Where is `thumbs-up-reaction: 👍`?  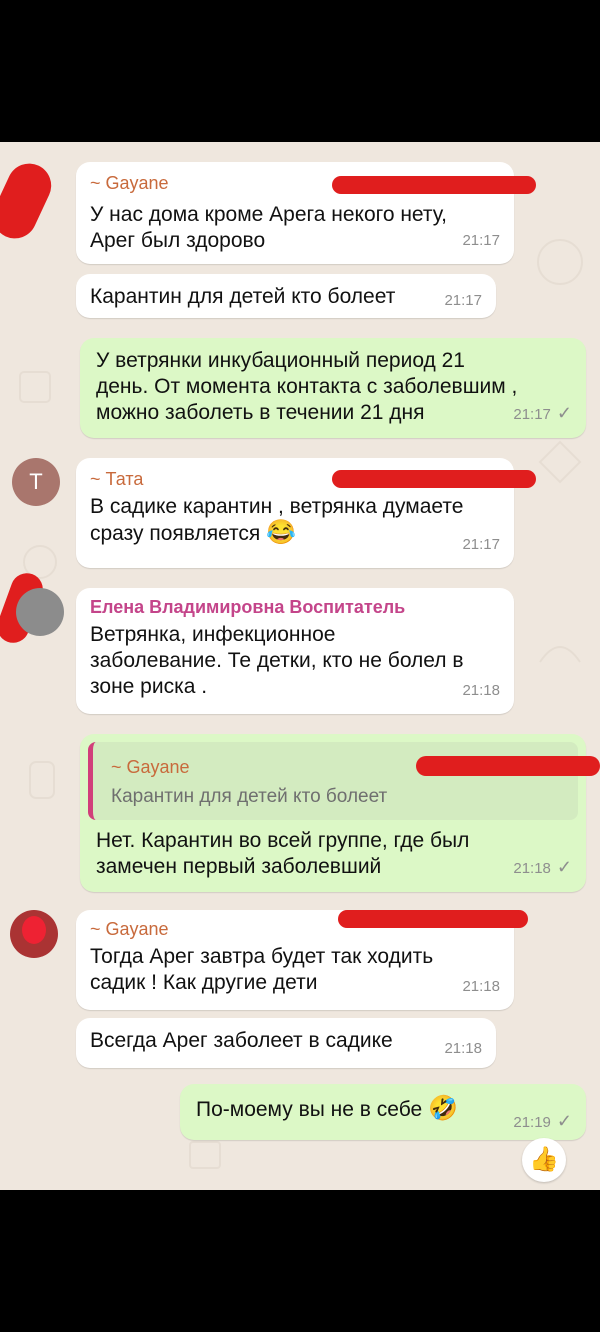 thumbs-up-reaction: 👍 is located at coordinates (544, 1160).